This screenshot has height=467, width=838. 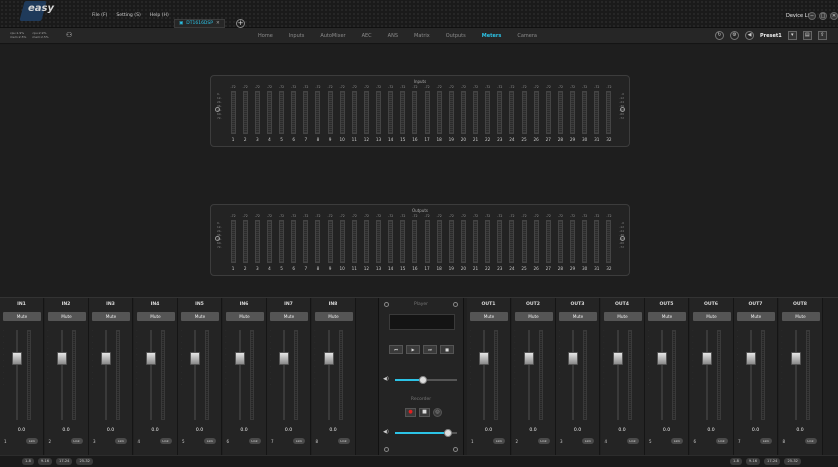 What do you see at coordinates (771, 36) in the screenshot?
I see `preset-label: Preset1` at bounding box center [771, 36].